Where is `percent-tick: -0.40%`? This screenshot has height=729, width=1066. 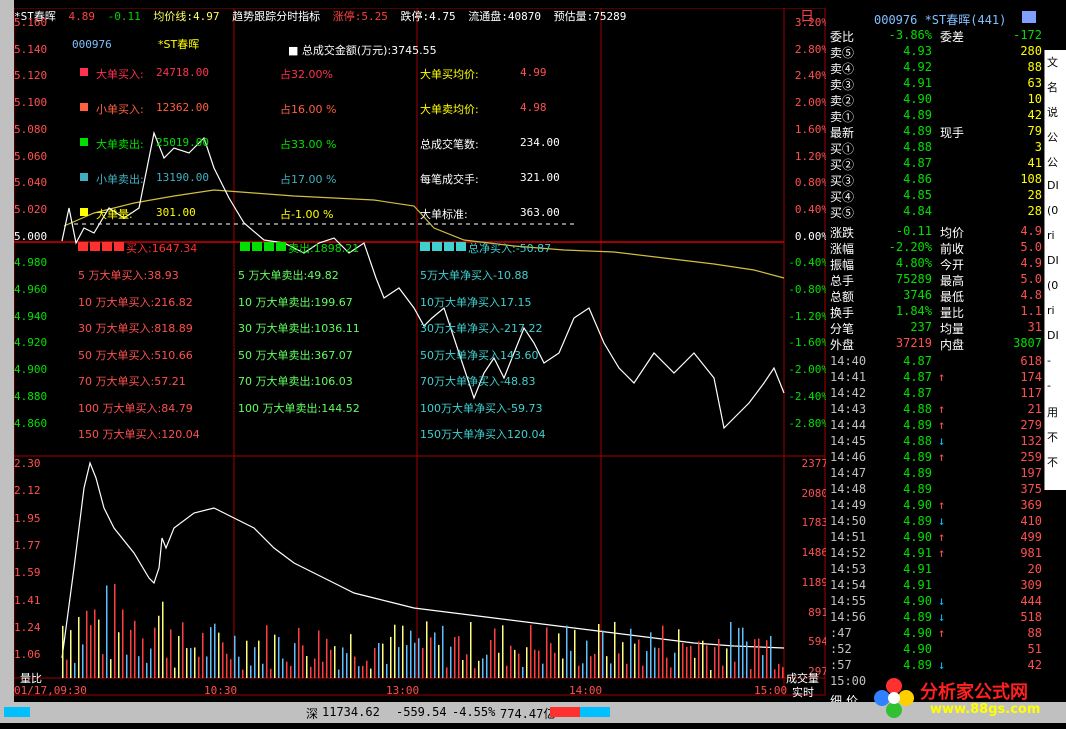
percent-tick: -0.40% is located at coordinates (808, 263).